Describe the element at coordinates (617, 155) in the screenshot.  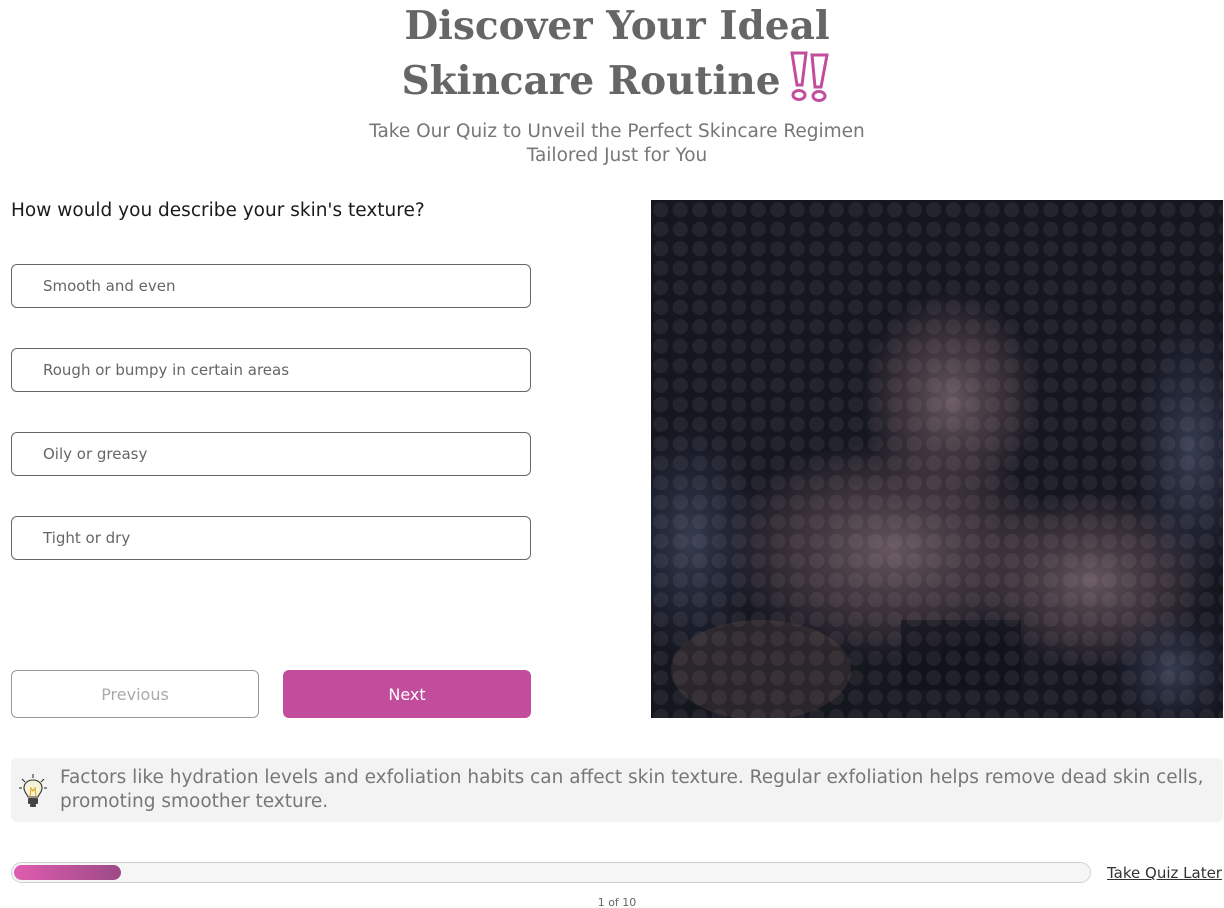
I see `subtitle-line-2: Tailored Just for You` at that location.